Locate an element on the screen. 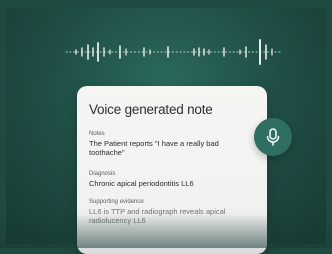  microphone-icon is located at coordinates (273, 137).